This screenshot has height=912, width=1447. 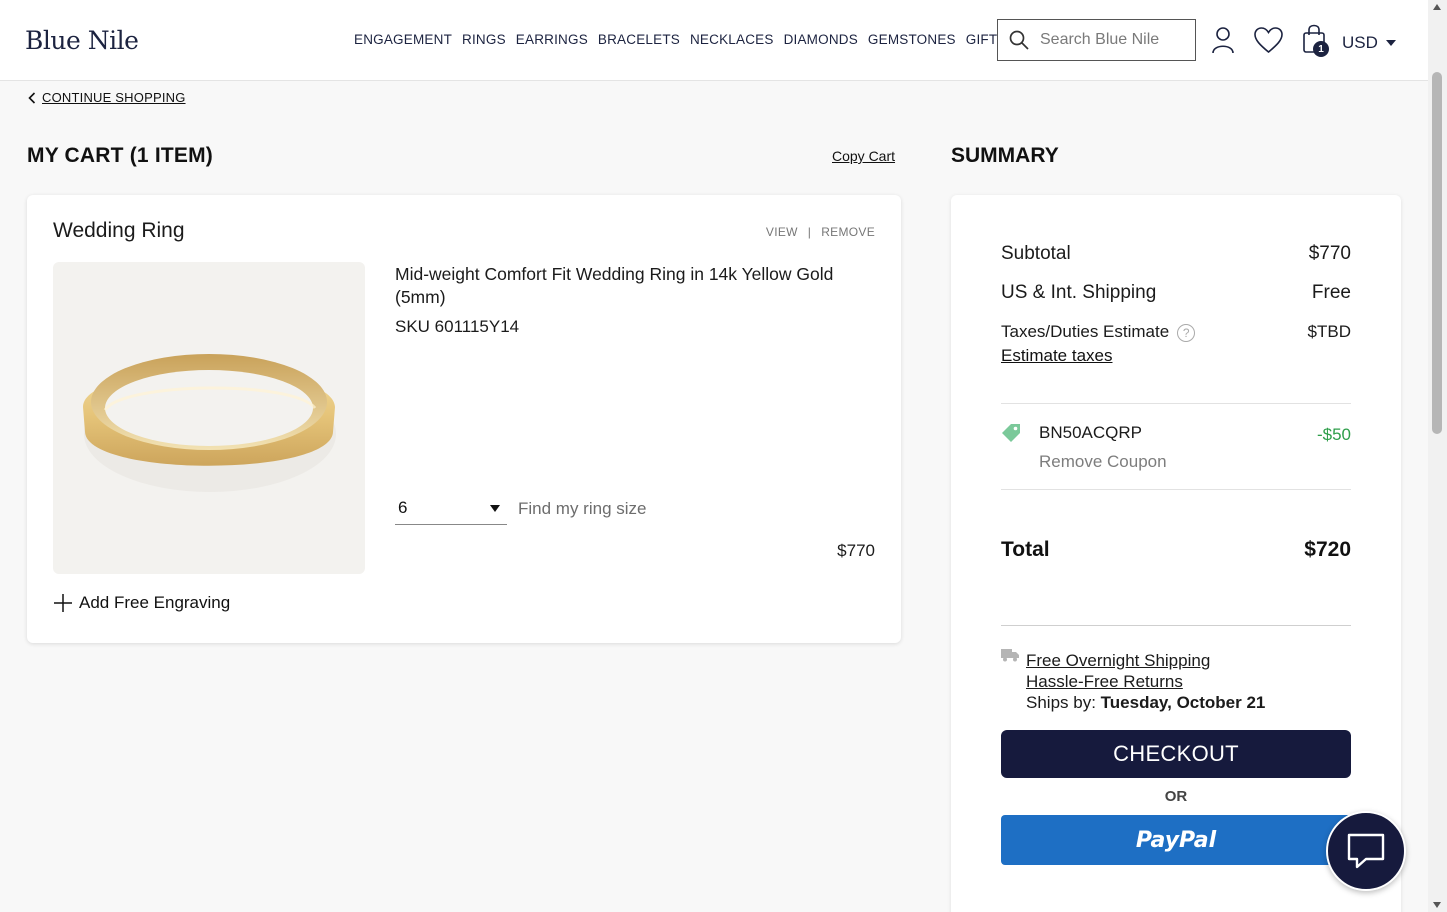 I want to click on chat-button, so click(x=1366, y=851).